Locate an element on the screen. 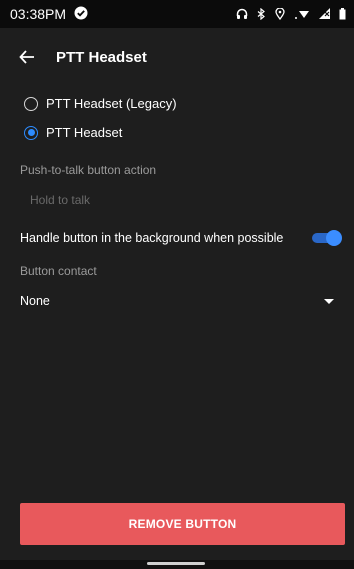 The width and height of the screenshot is (354, 569). radio-label-legacy: PTT Headset (Legacy) is located at coordinates (111, 103).